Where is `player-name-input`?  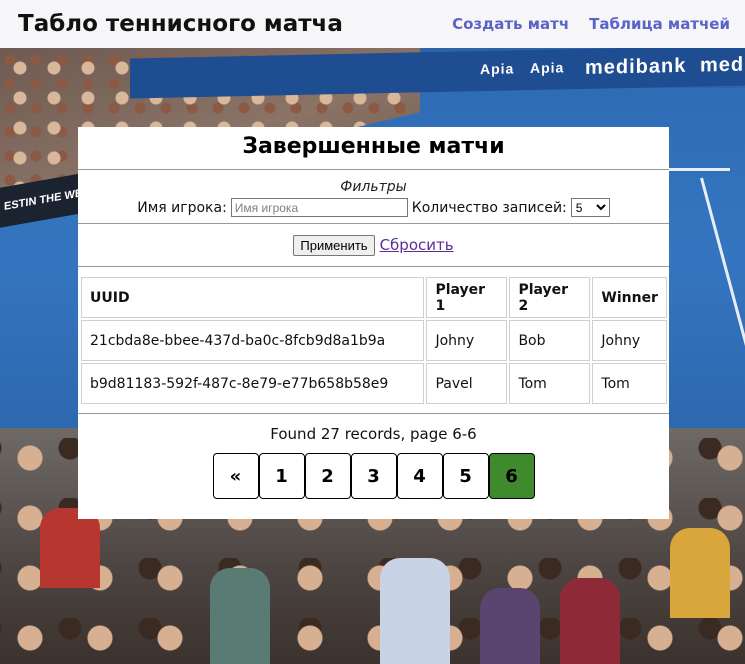 player-name-input is located at coordinates (319, 207).